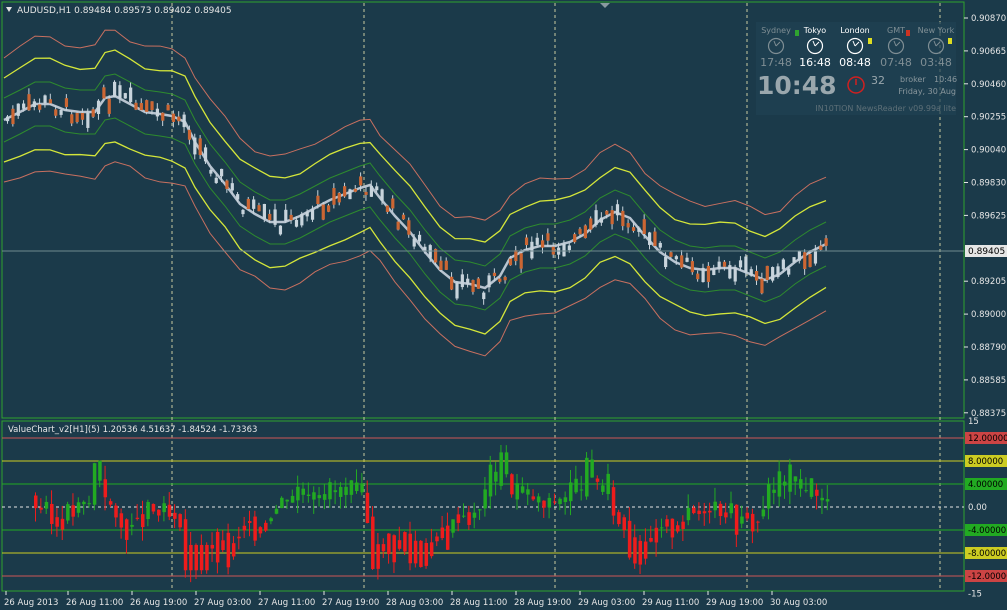 This screenshot has height=610, width=1007. Describe the element at coordinates (776, 62) in the screenshot. I see `city-time: 17:48` at that location.